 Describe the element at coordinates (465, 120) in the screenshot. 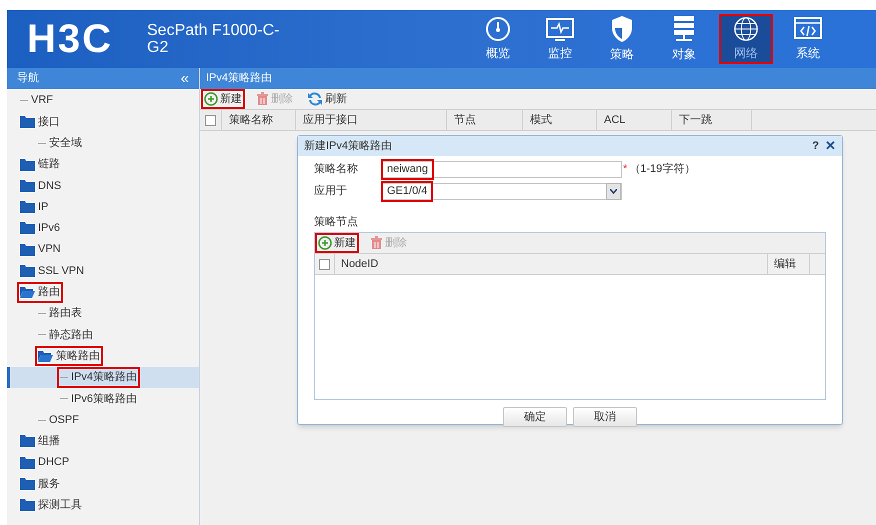

I see `column-header: 节点` at that location.